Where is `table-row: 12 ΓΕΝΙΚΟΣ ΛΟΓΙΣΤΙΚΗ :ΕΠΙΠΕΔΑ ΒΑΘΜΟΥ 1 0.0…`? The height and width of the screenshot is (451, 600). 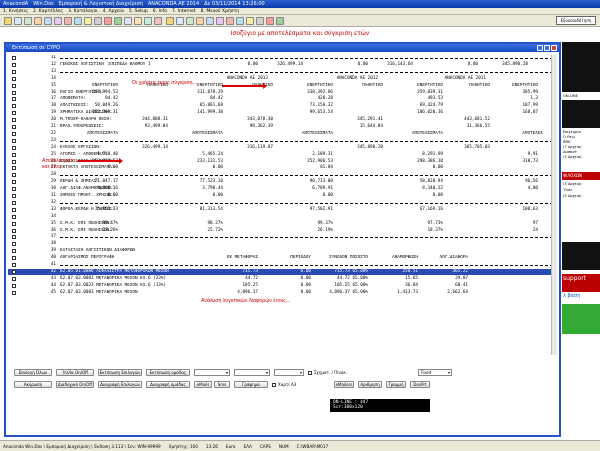
table-row: 12 ΓΕΝΙΚΟΣ ΛΟΓΙΣΤΙΚΗ :ΕΠΙΠΕΔΑ ΒΑΘΜΟΥ 1 0.0… is located at coordinates (282, 65).